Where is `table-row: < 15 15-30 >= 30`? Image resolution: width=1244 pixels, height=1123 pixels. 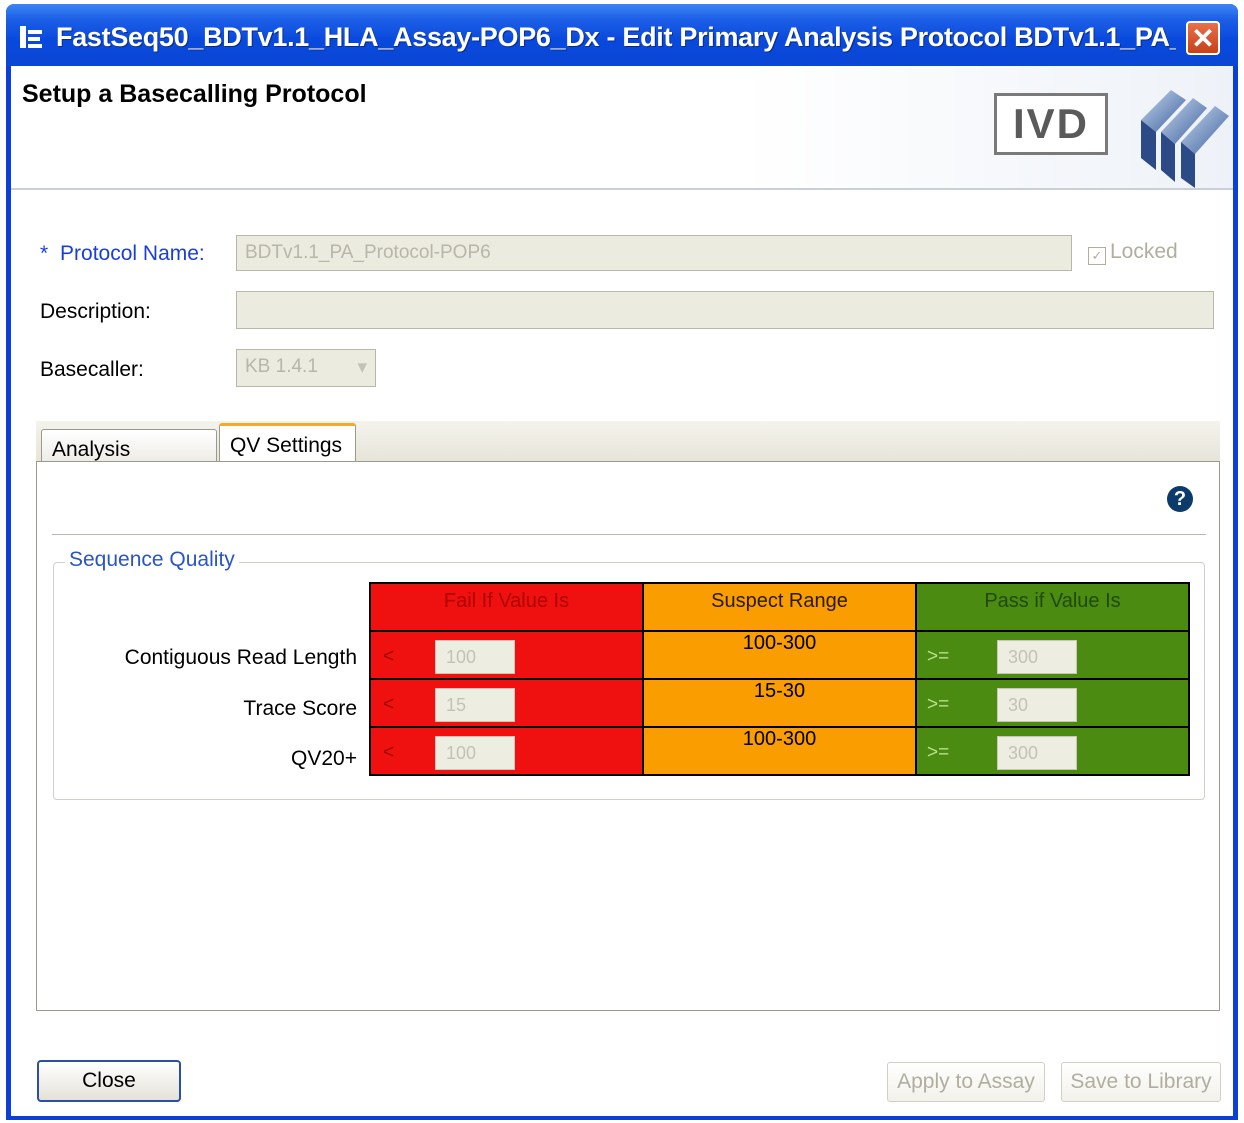
table-row: < 15 15-30 >= 30 is located at coordinates (779, 703).